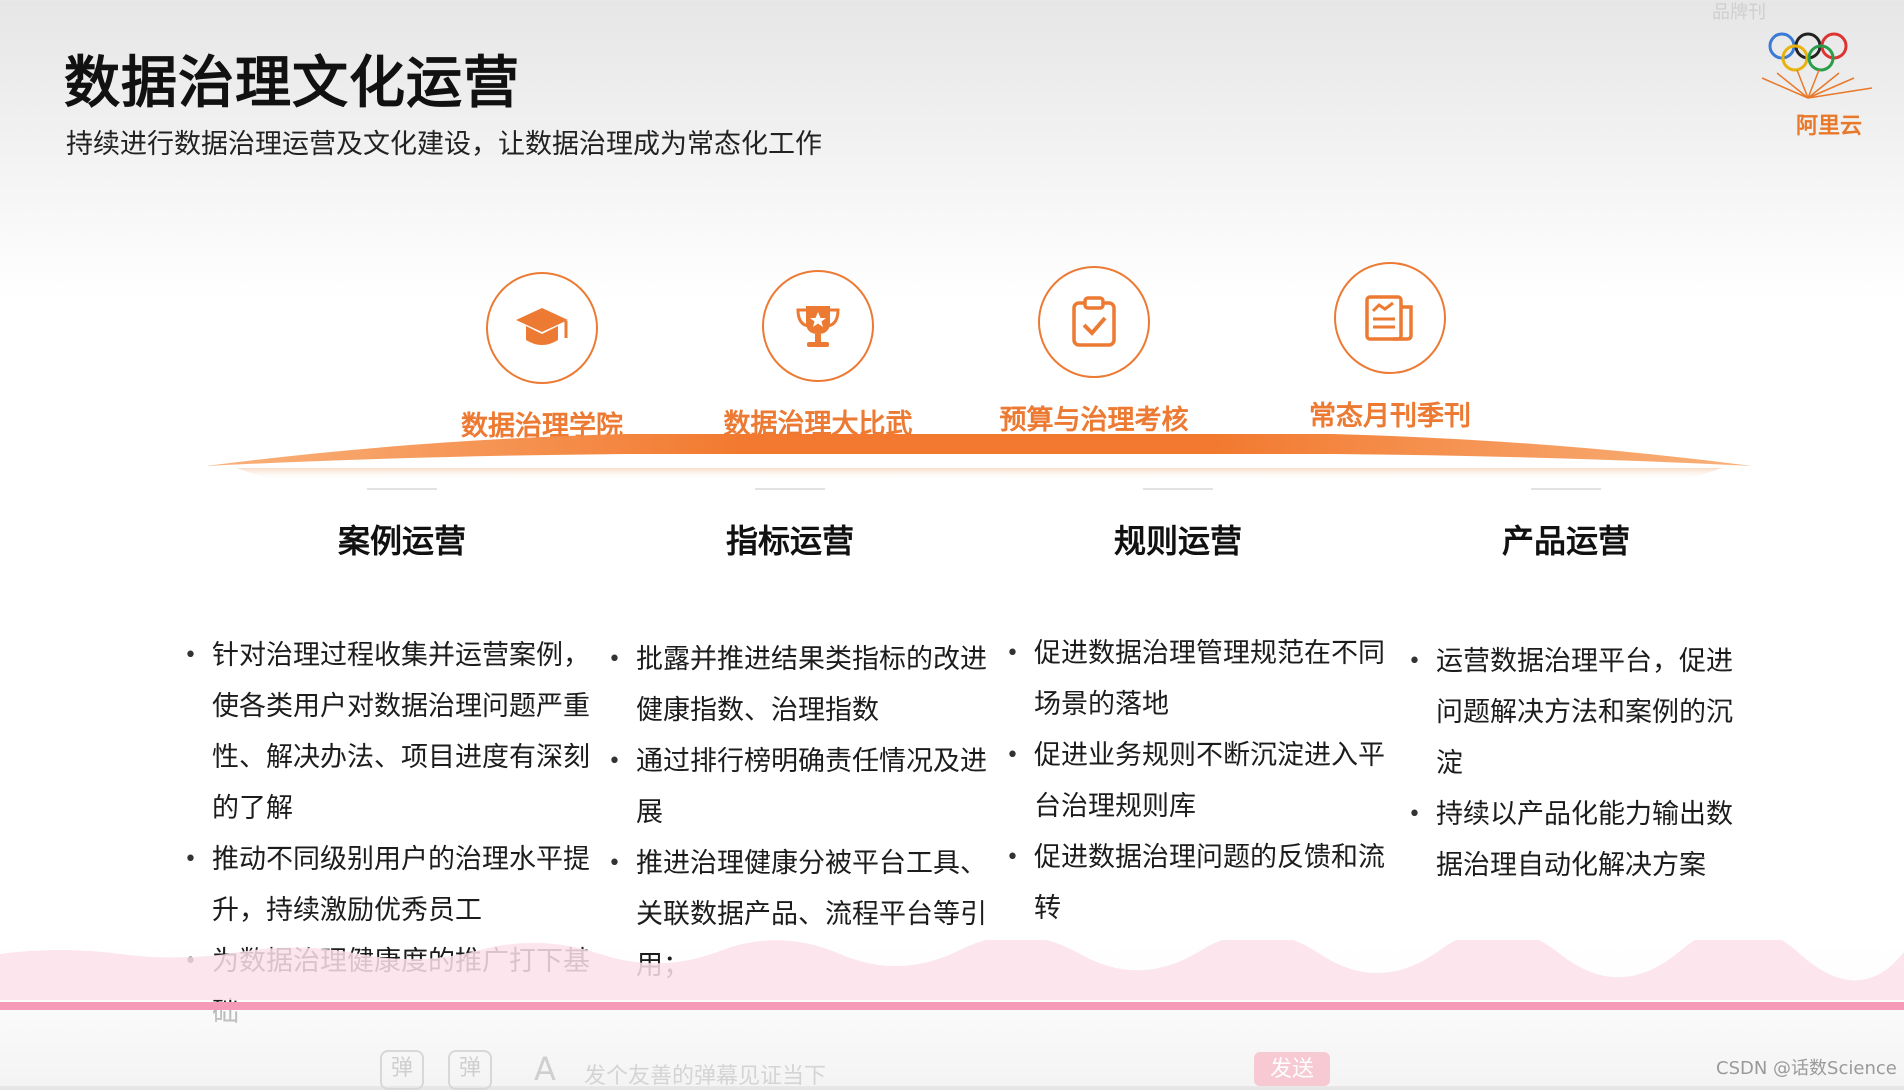 Image resolution: width=1904 pixels, height=1090 pixels. I want to click on column-metric-operation: 指标运营, so click(790, 525).